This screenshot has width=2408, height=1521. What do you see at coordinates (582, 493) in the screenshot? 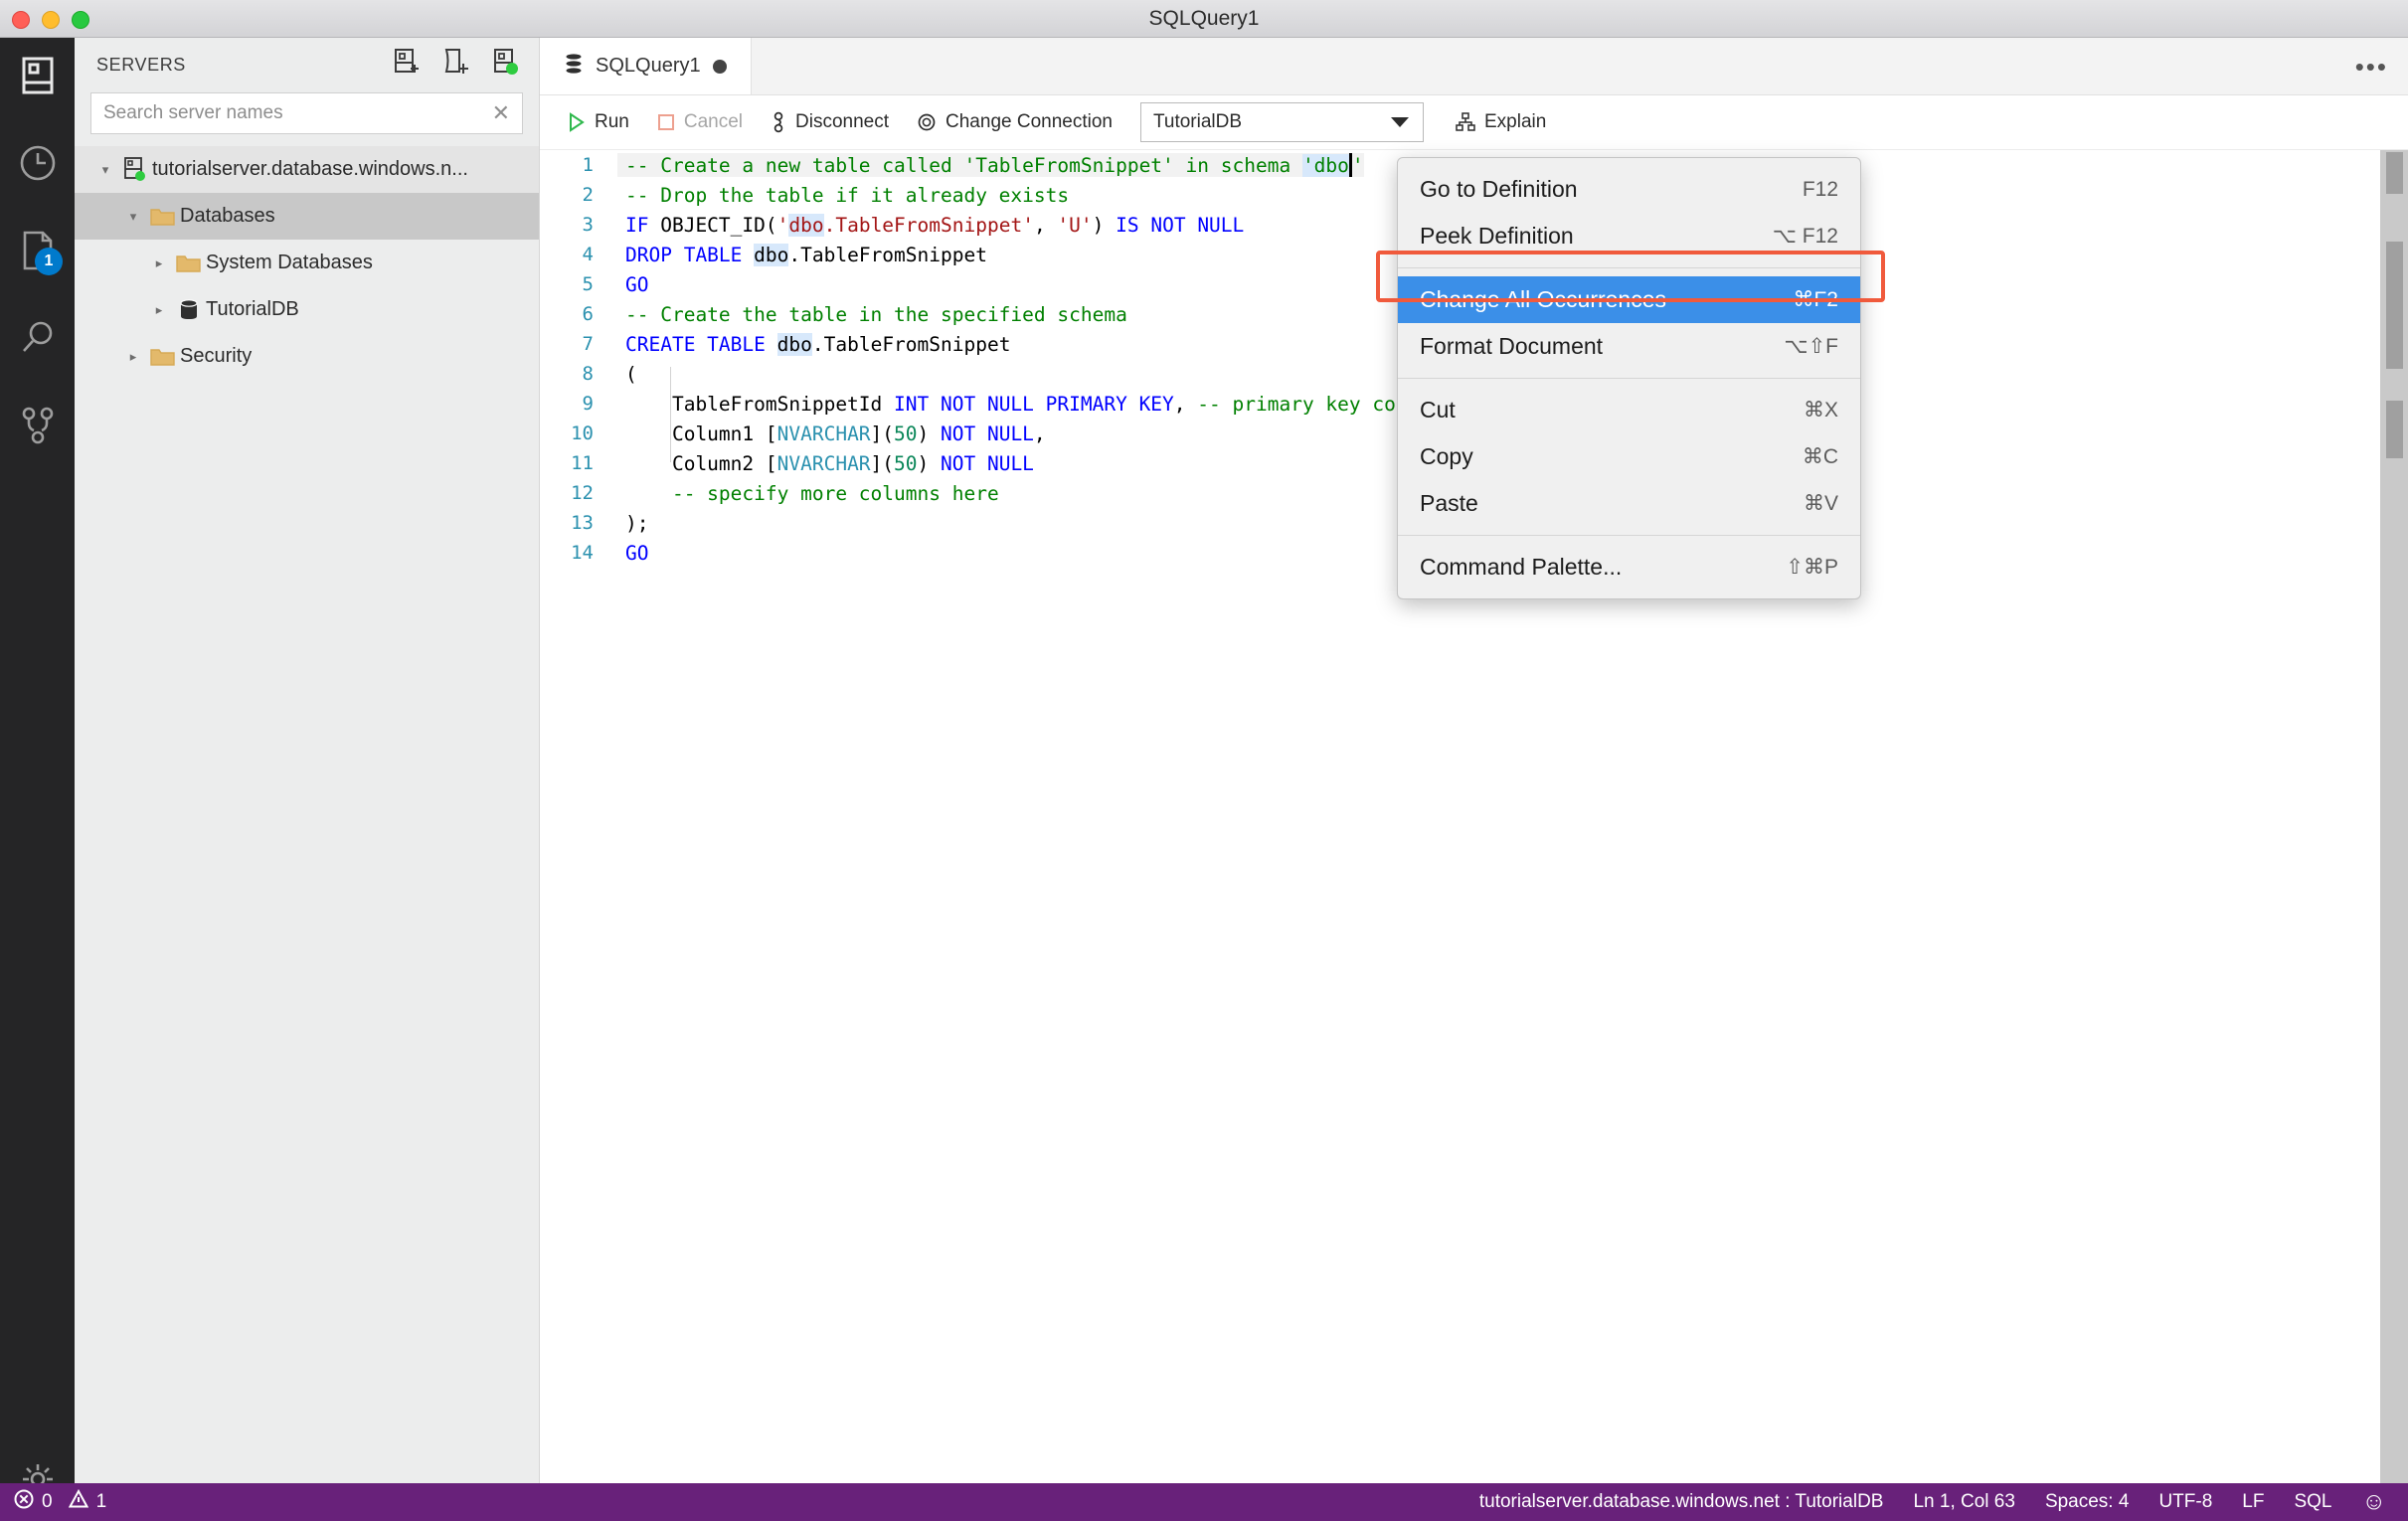
I see `line-number: 12` at bounding box center [582, 493].